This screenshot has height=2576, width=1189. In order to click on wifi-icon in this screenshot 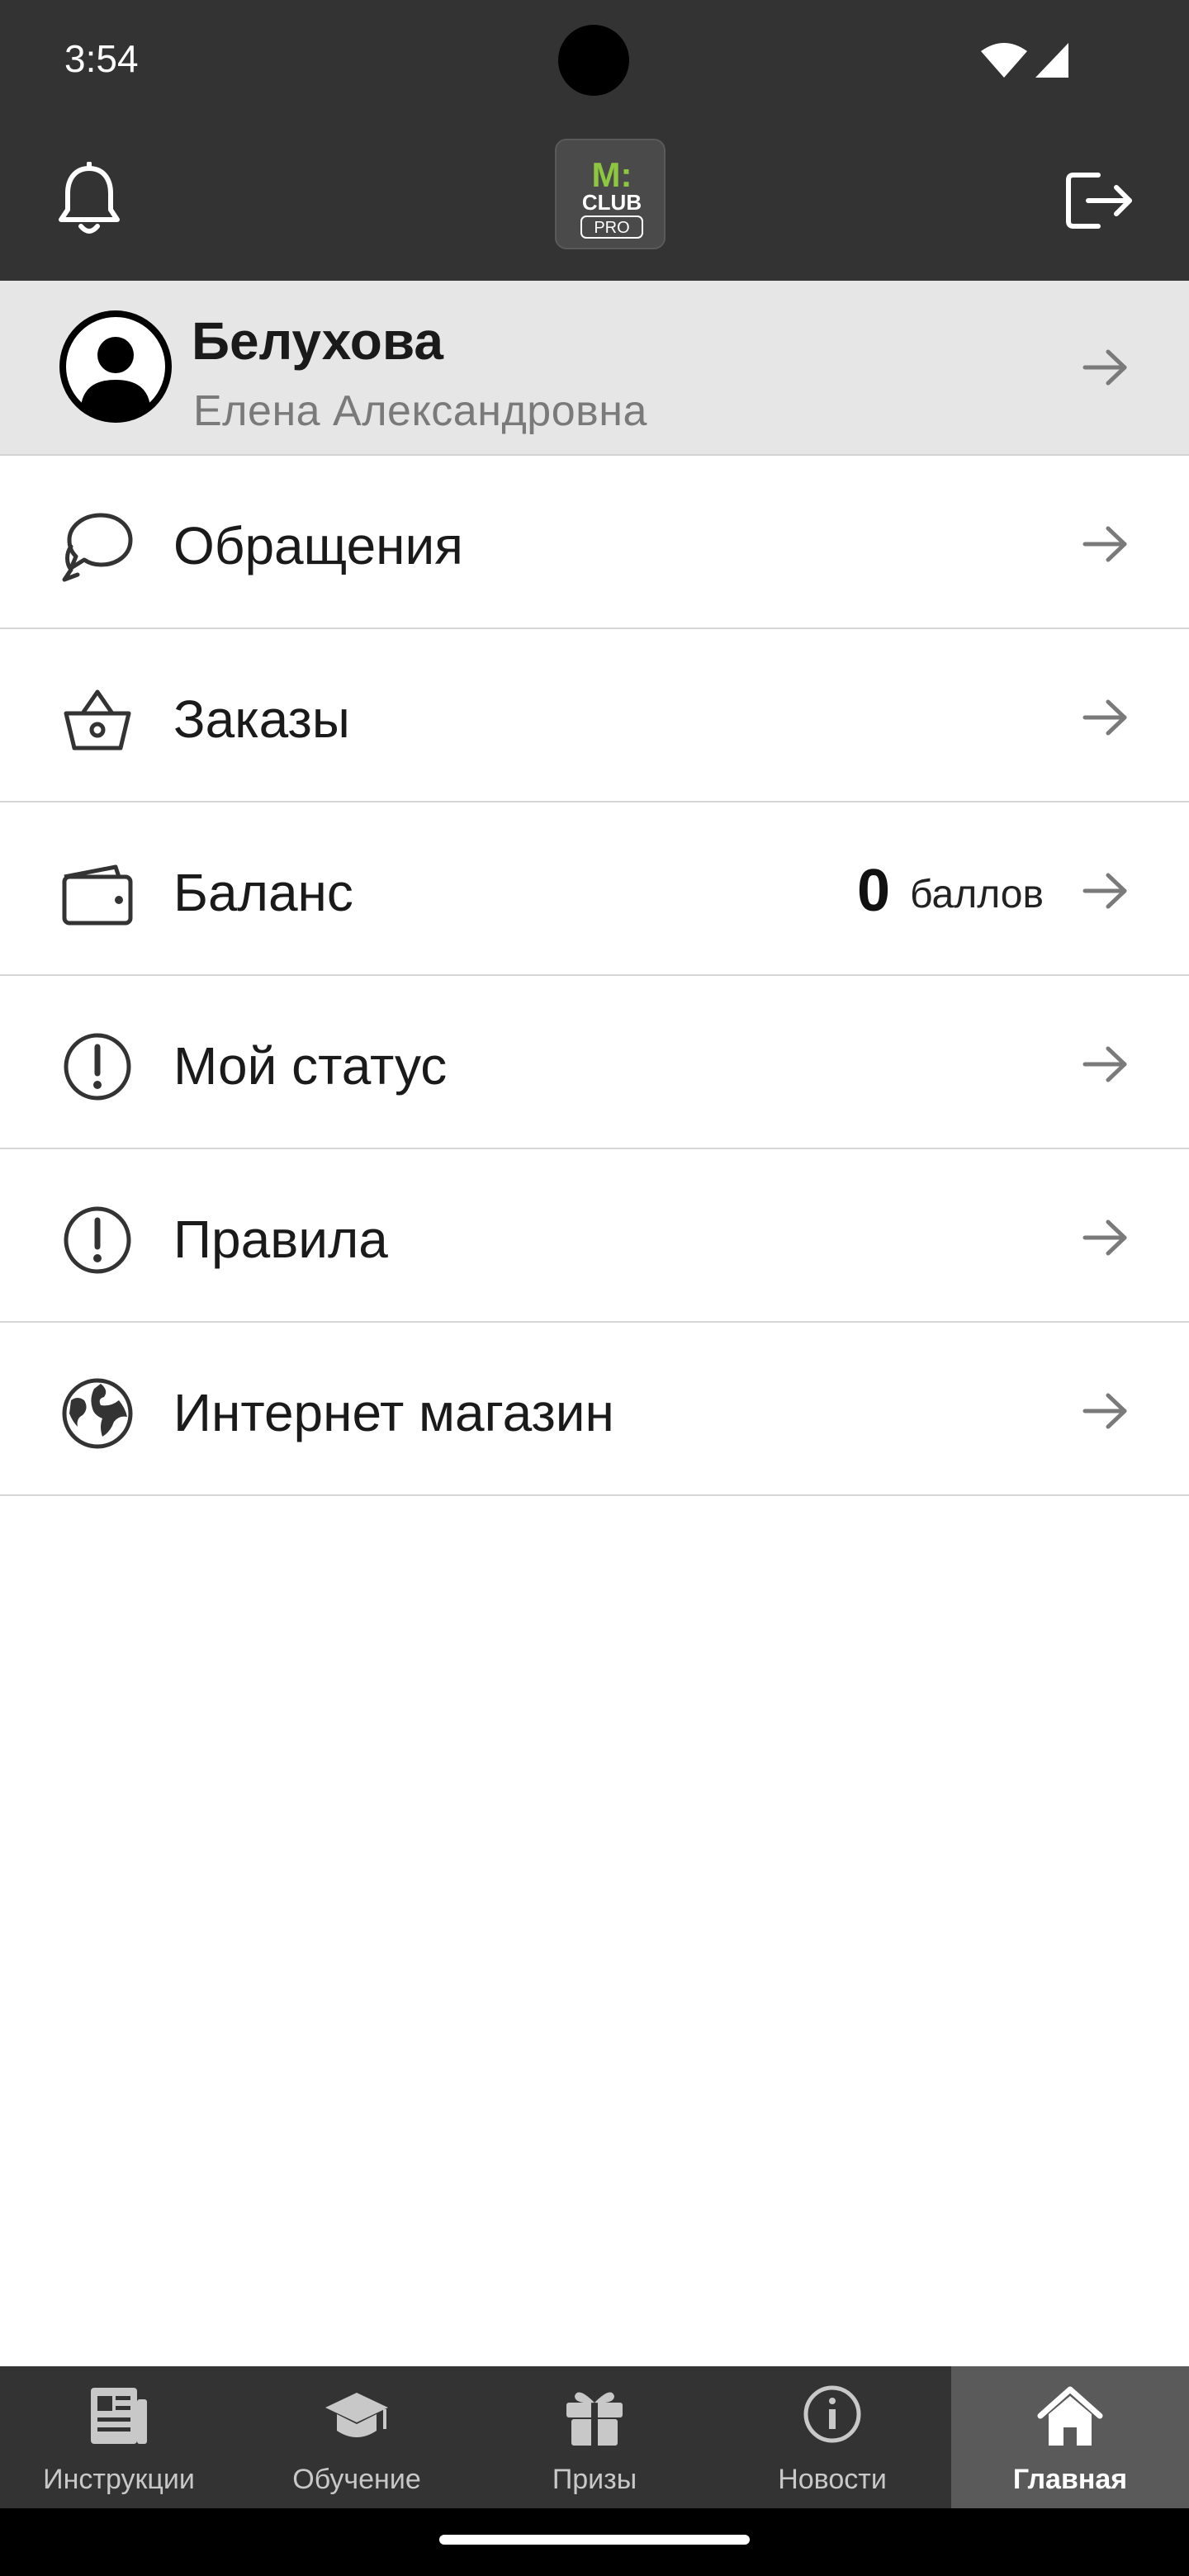, I will do `click(1004, 60)`.